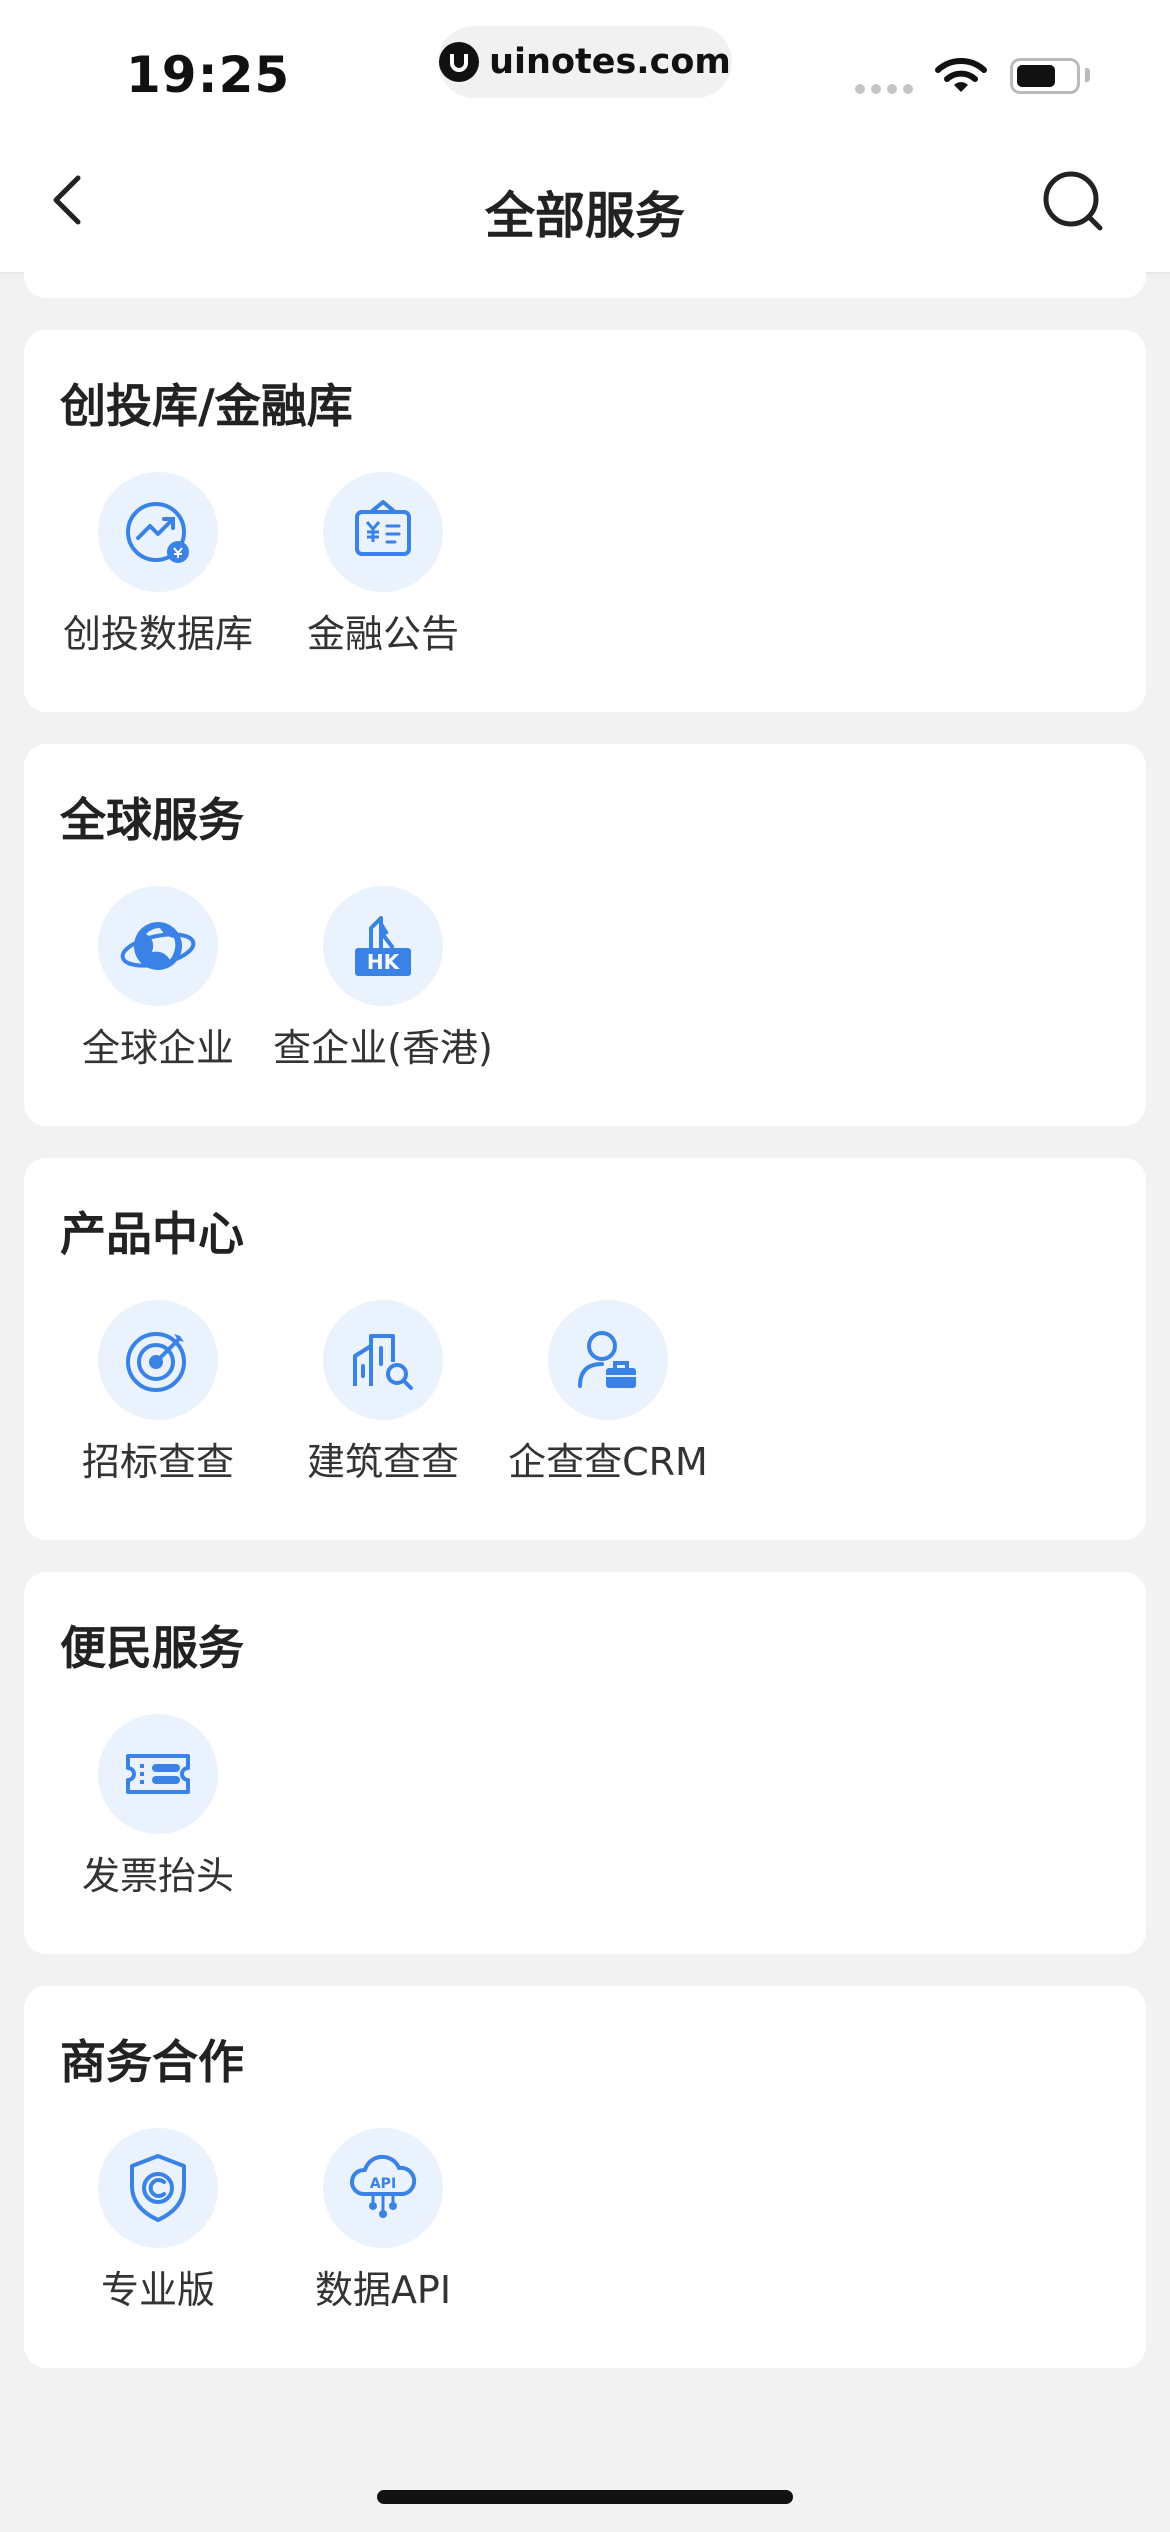 The width and height of the screenshot is (1170, 2532). Describe the element at coordinates (884, 89) in the screenshot. I see `cellular-signal-icon` at that location.